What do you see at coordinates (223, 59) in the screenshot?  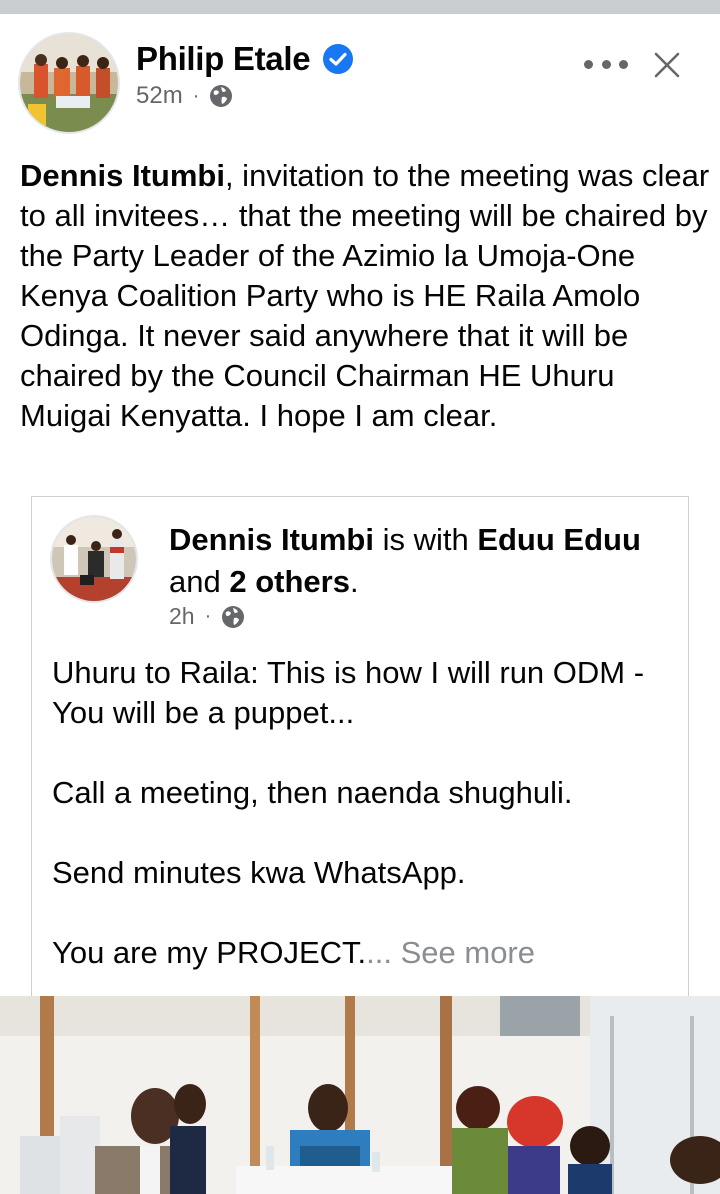 I see `author-name-text: Philip Etale` at bounding box center [223, 59].